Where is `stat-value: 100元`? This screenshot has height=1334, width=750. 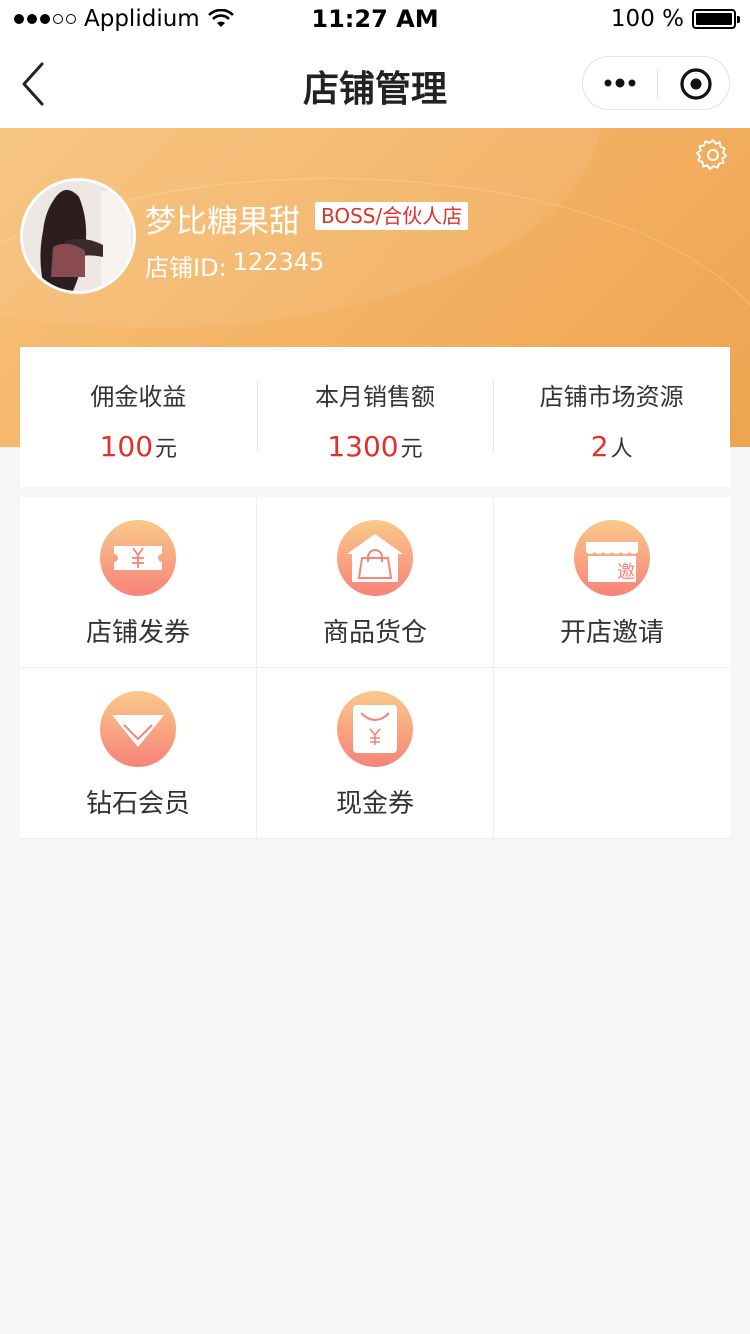 stat-value: 100元 is located at coordinates (138, 446).